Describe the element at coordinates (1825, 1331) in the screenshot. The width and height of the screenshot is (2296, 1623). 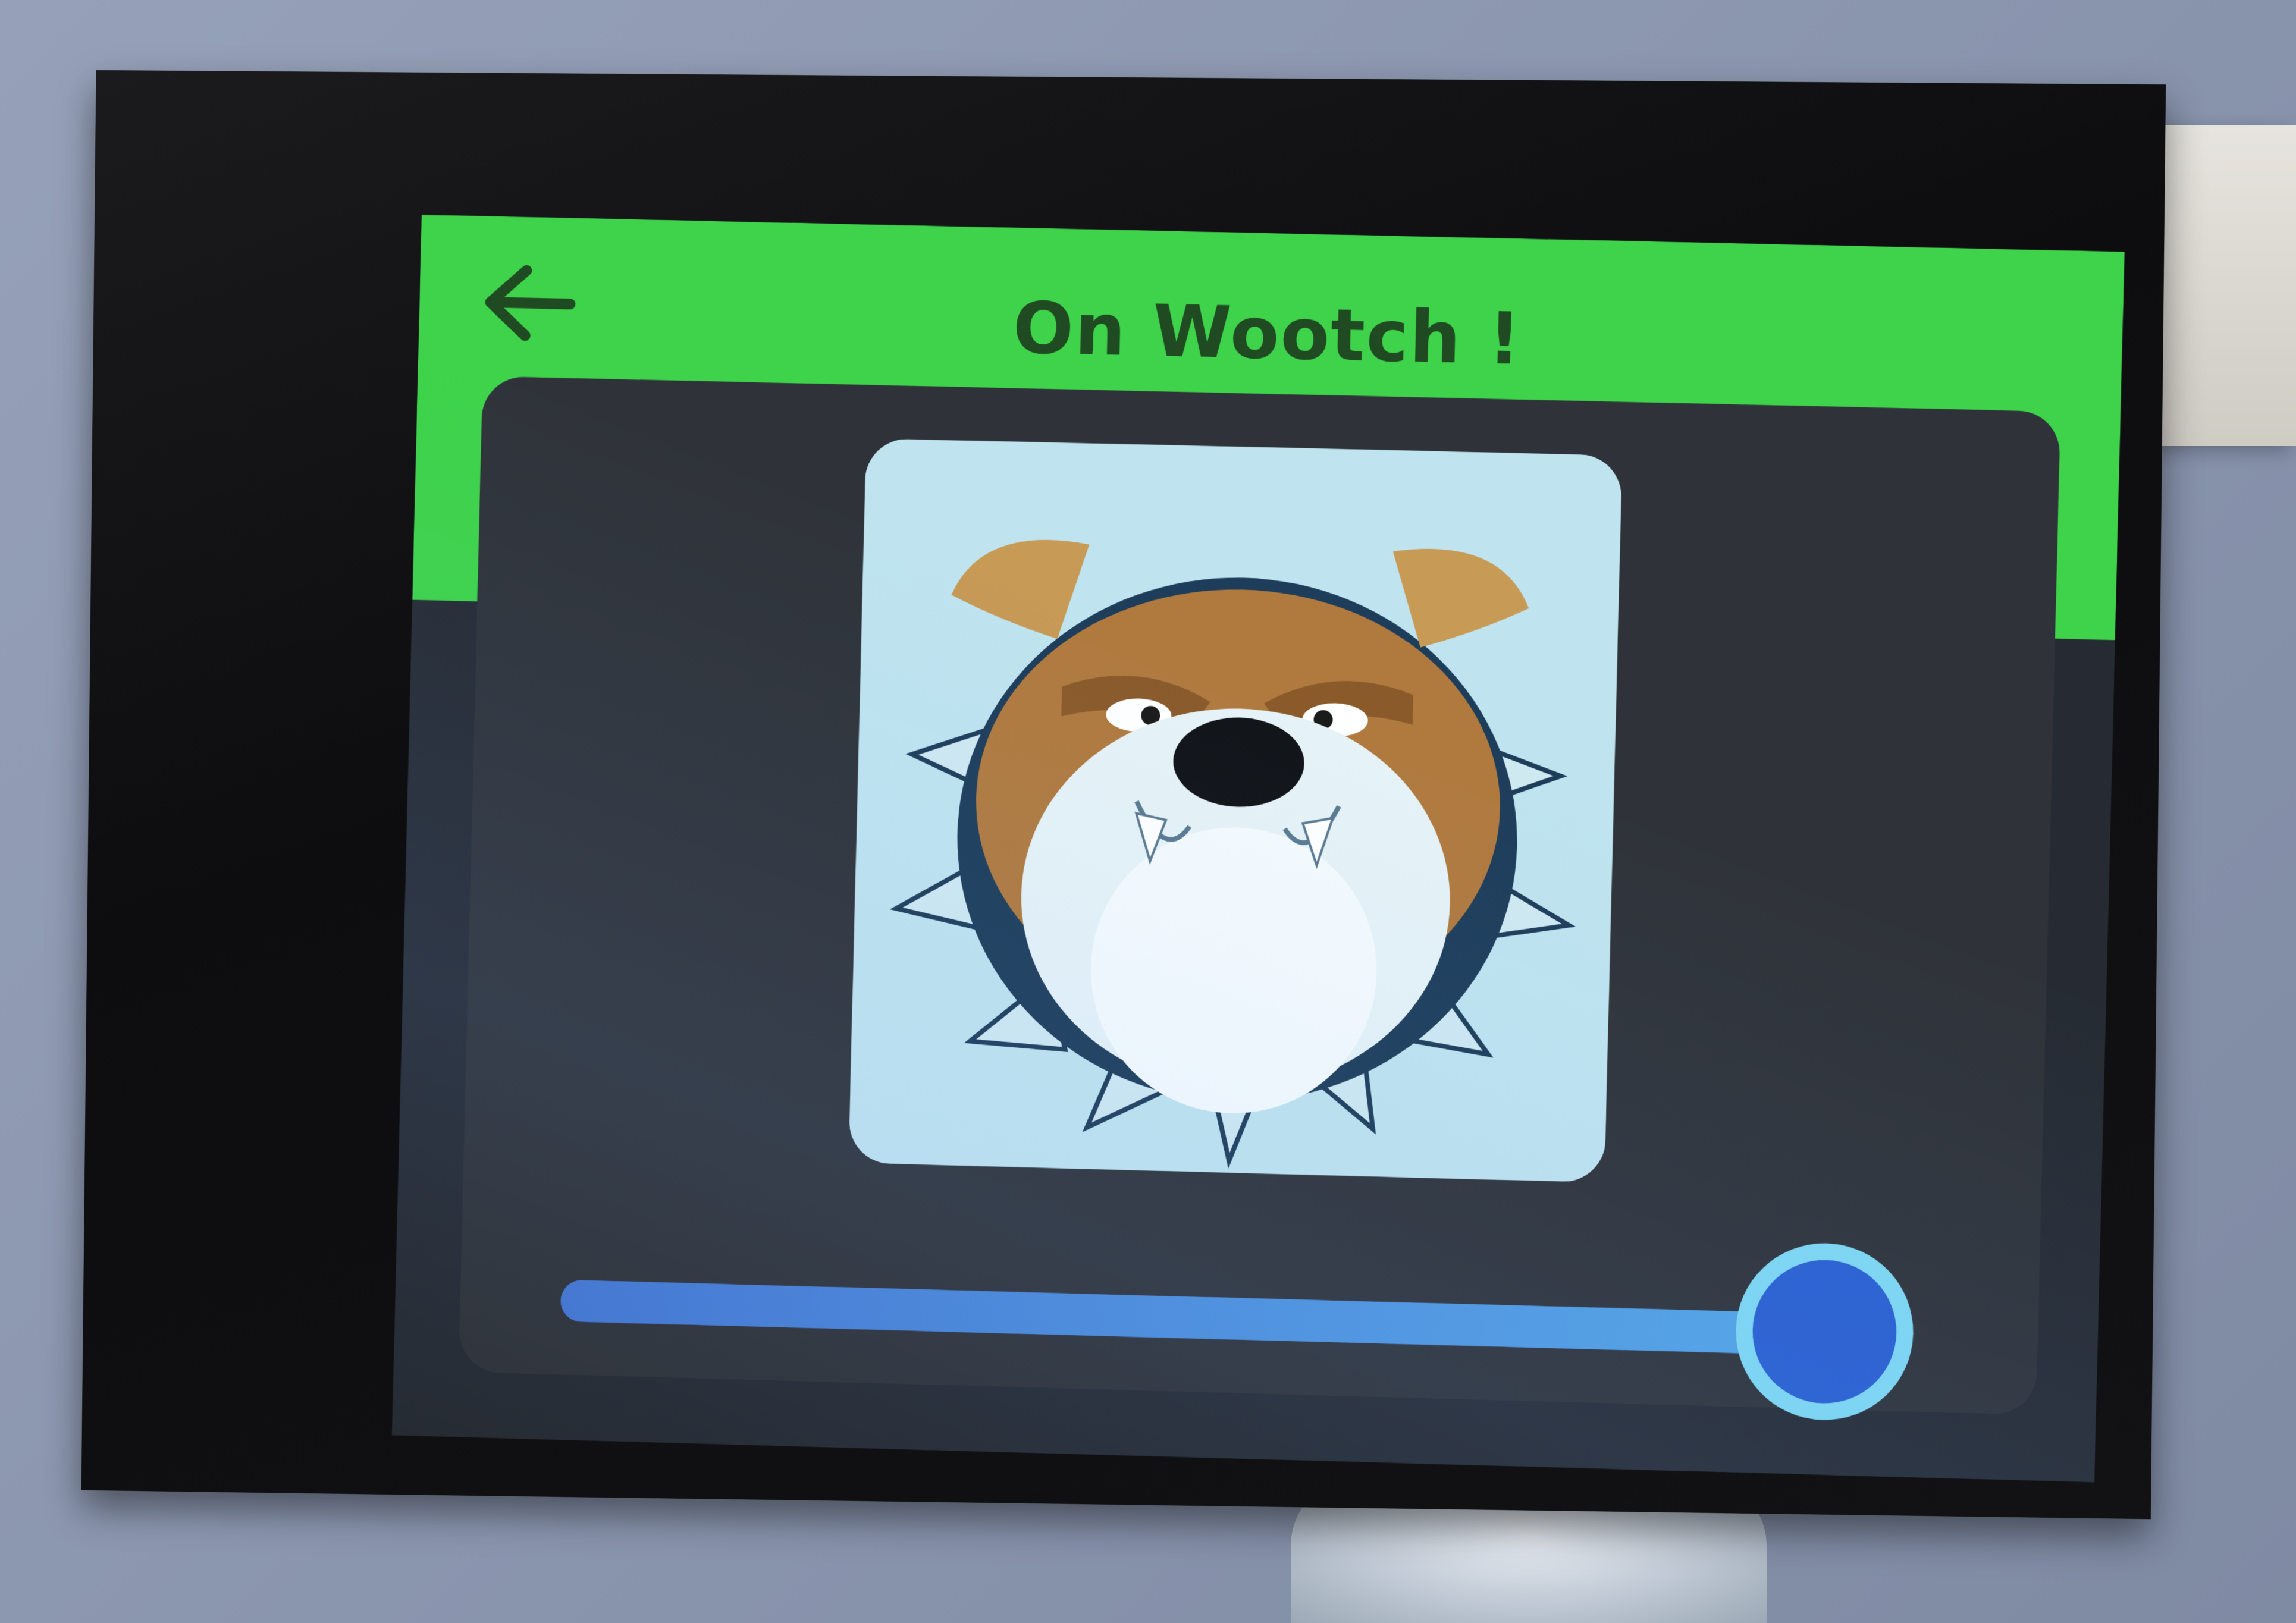
I see `slider-knob` at that location.